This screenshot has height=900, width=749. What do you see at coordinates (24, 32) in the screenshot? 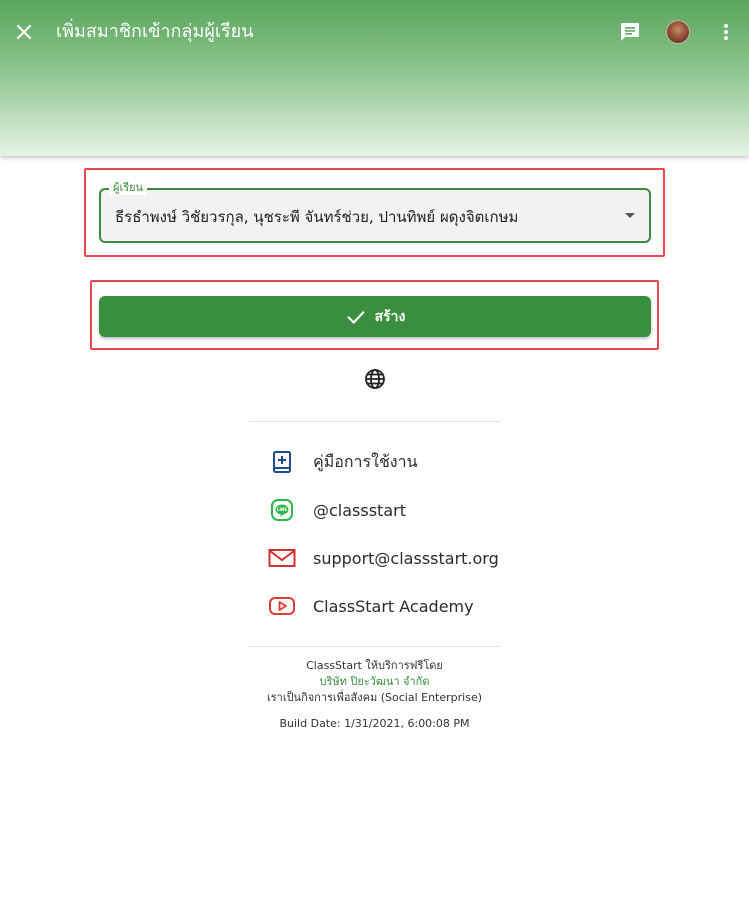
I see `close-icon` at bounding box center [24, 32].